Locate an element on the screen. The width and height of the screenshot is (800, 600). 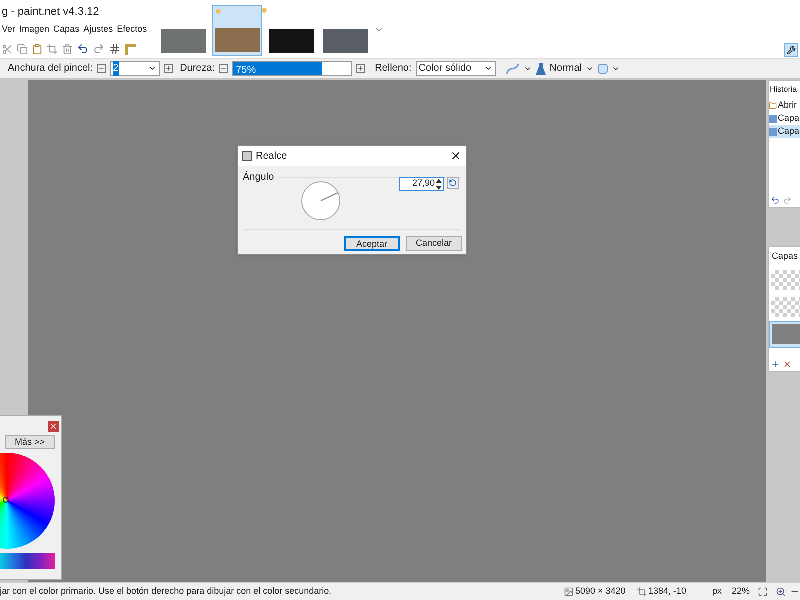
dialog-button: Cancelar is located at coordinates (434, 243).